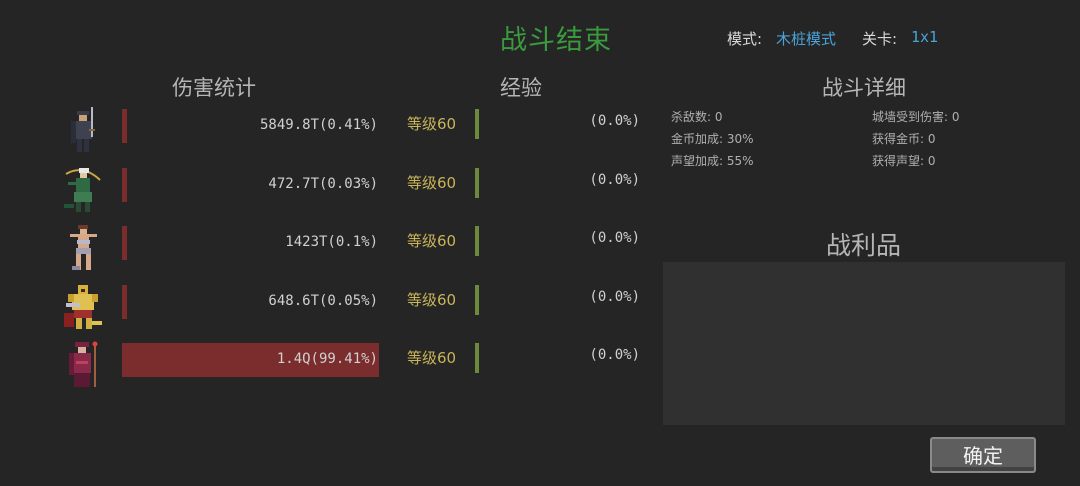 This screenshot has width=1080, height=486. Describe the element at coordinates (521, 88) in the screenshot. I see `experience-heading: 经验` at that location.